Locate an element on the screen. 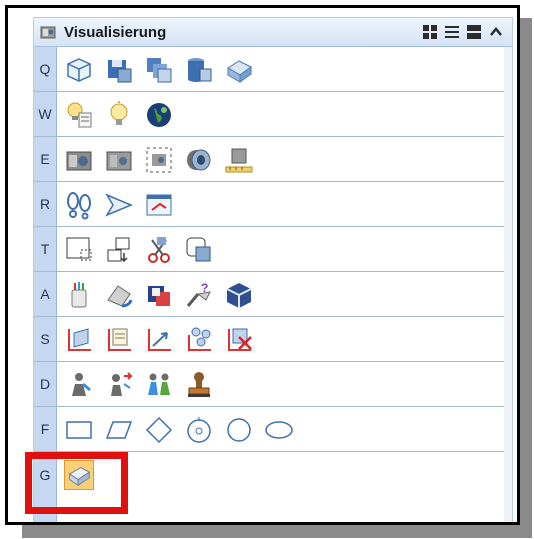 This screenshot has height=539, width=534. axis-arrow-icon is located at coordinates (159, 340).